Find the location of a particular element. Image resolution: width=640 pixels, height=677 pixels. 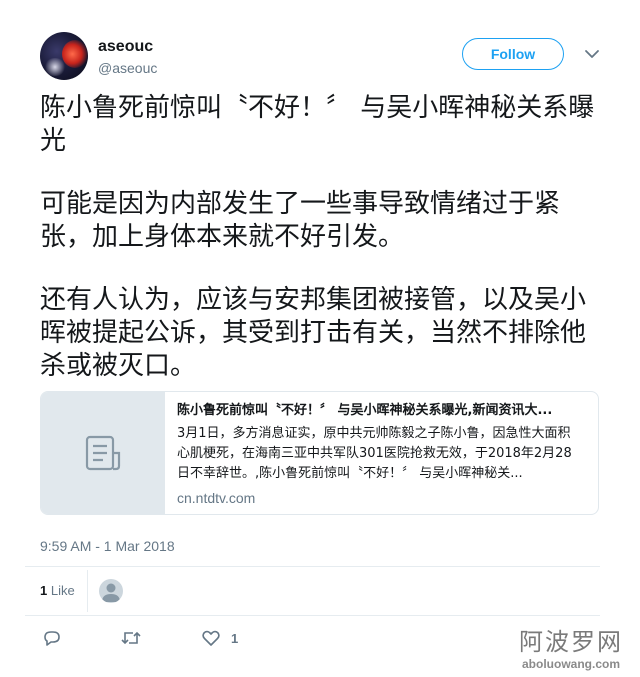

author-handle: @aseouc is located at coordinates (127, 68).